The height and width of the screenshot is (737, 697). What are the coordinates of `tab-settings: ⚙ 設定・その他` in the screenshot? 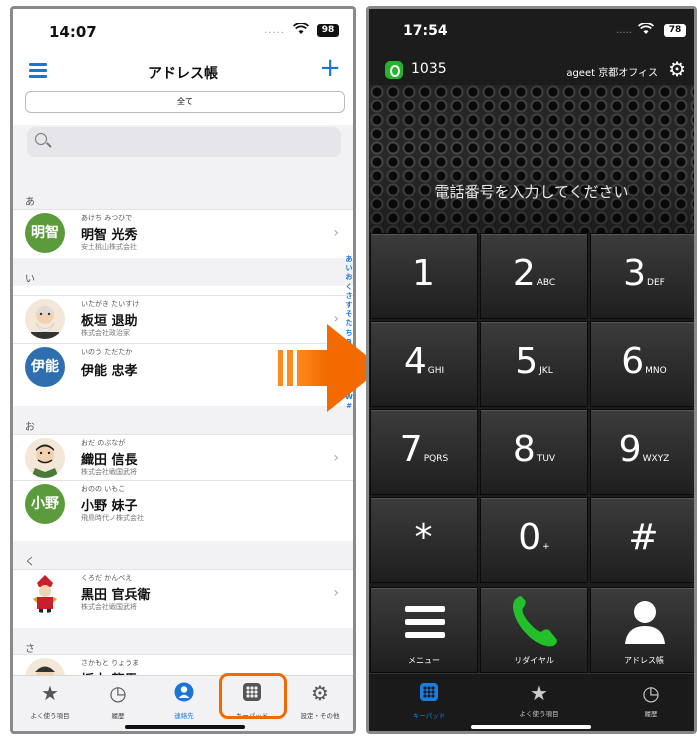 It's located at (320, 701).